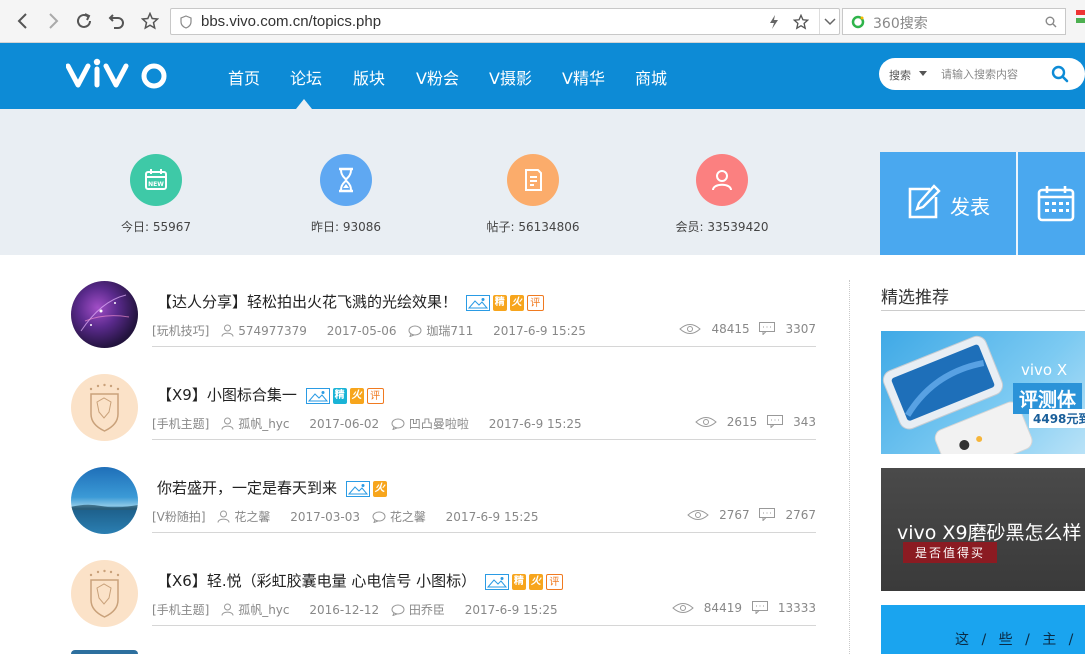 The height and width of the screenshot is (654, 1085). What do you see at coordinates (244, 77) in the screenshot?
I see `nav-home: 首页` at bounding box center [244, 77].